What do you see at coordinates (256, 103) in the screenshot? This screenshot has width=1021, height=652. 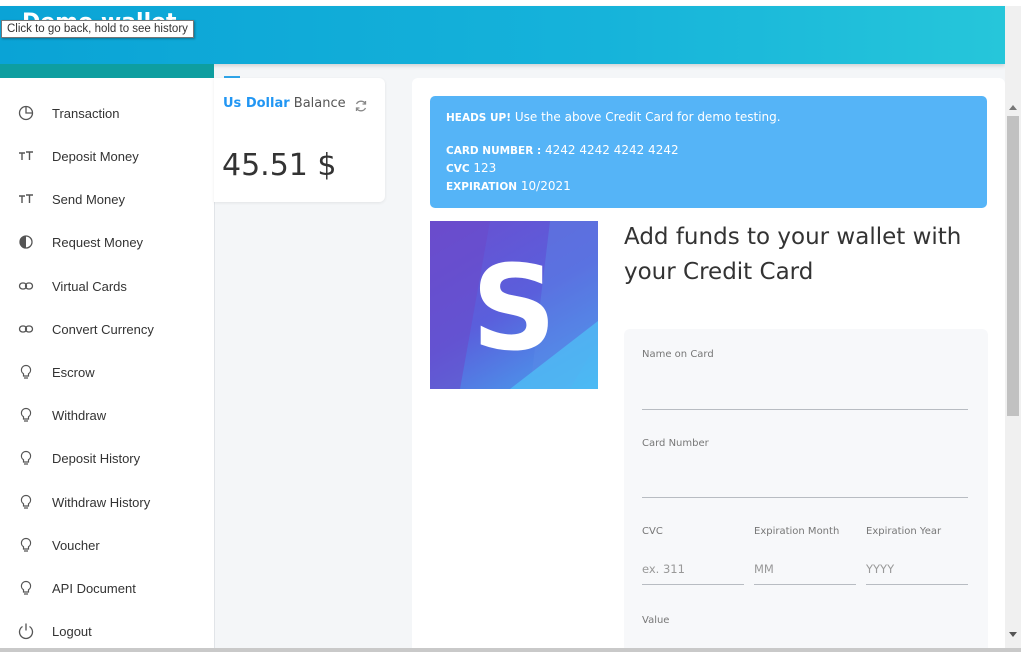 I see `balance-currency: Us Dollar` at bounding box center [256, 103].